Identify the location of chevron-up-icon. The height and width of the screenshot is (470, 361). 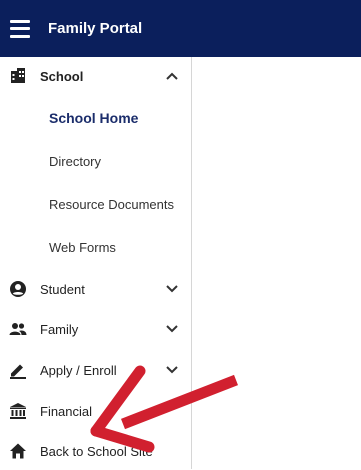
(172, 76).